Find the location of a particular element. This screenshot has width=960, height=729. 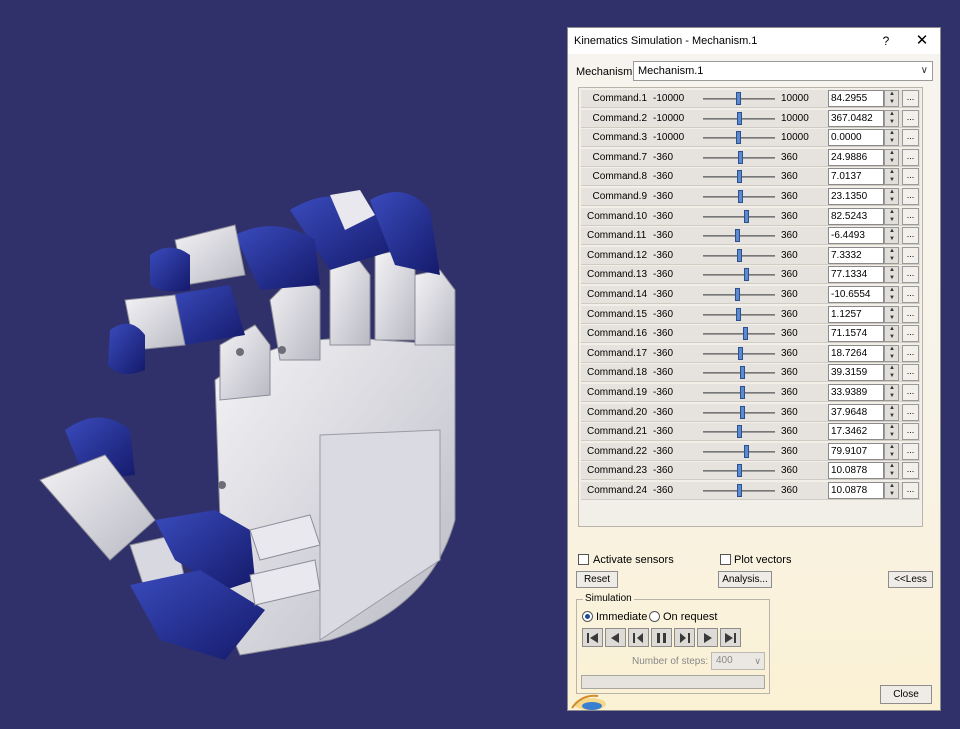

command-value-field: -6.4493 is located at coordinates (856, 236).